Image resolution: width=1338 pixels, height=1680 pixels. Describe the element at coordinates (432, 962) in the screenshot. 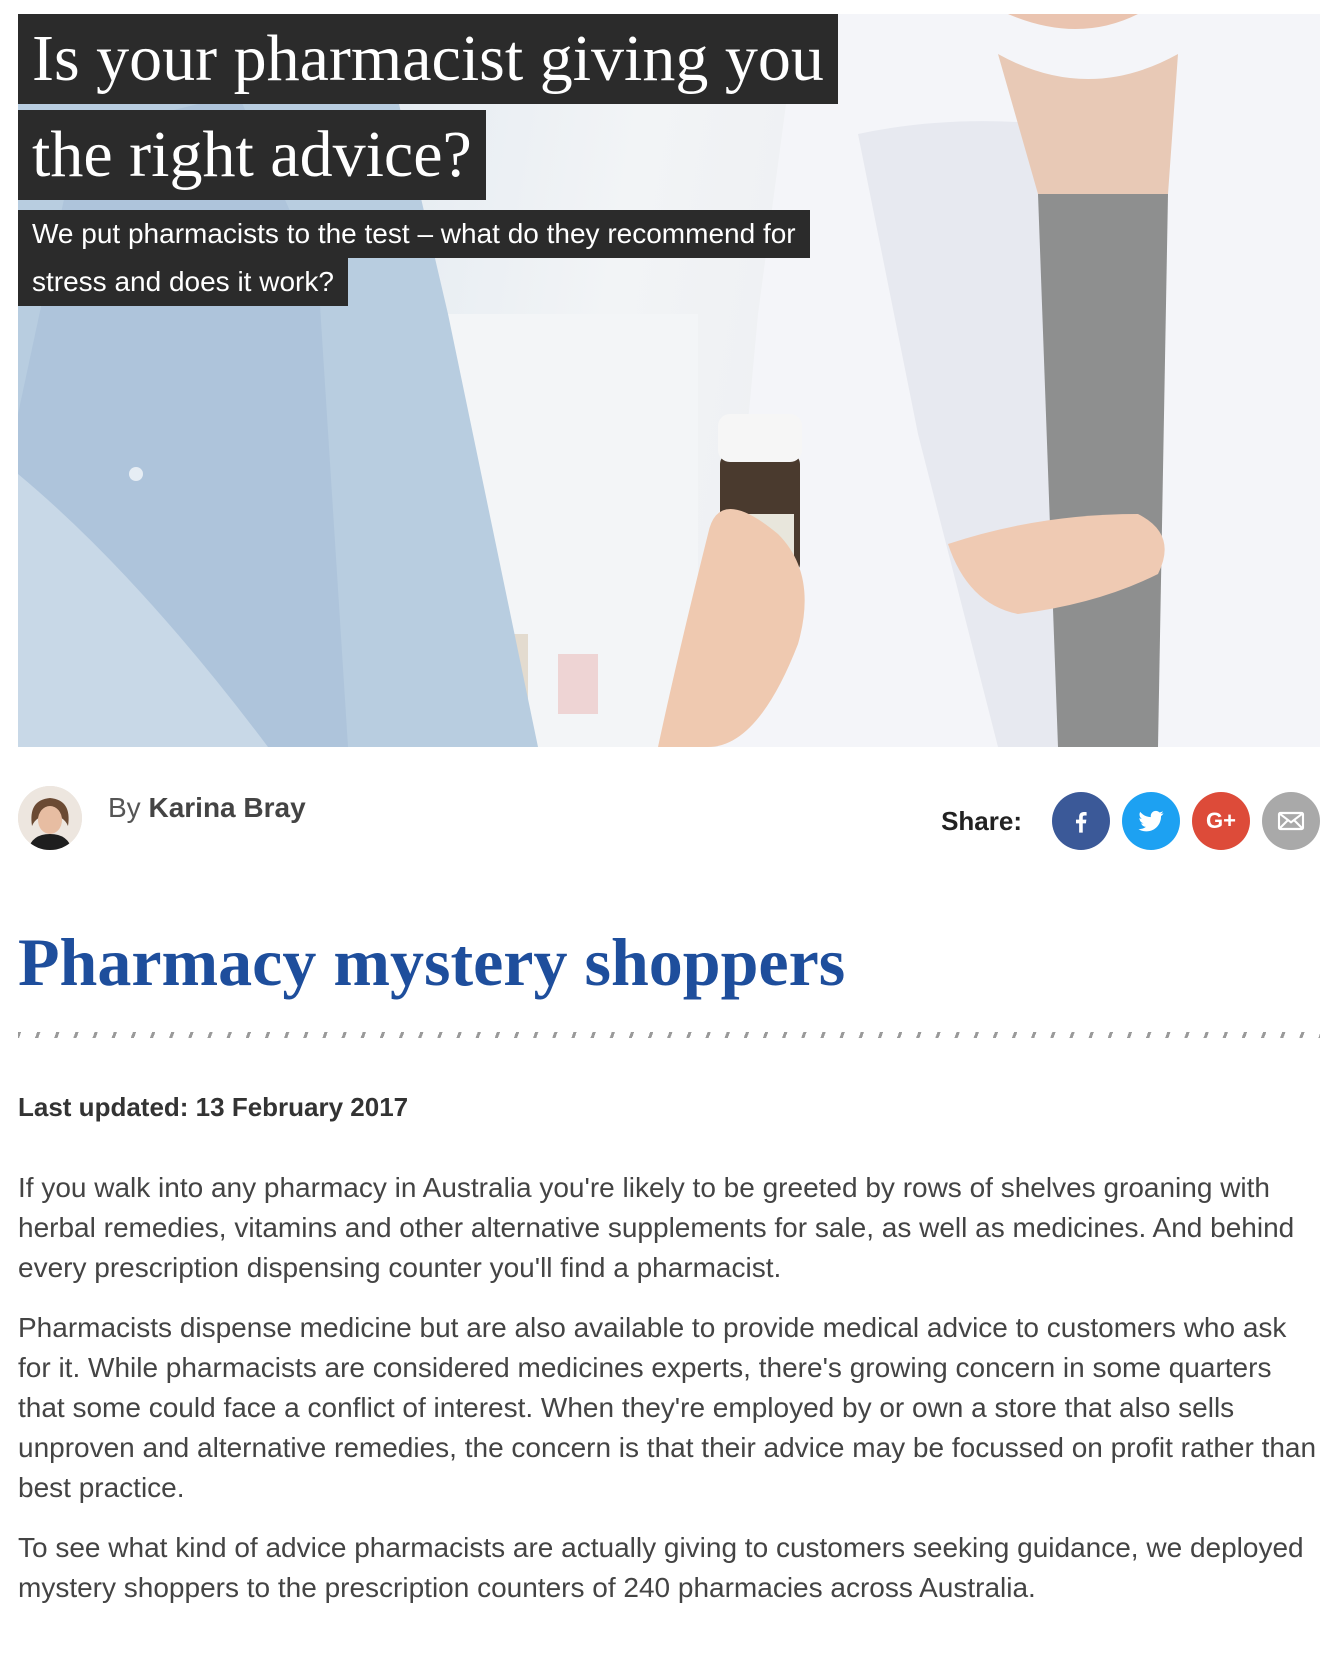

I see `article-title: Pharmacy mystery shoppers` at that location.